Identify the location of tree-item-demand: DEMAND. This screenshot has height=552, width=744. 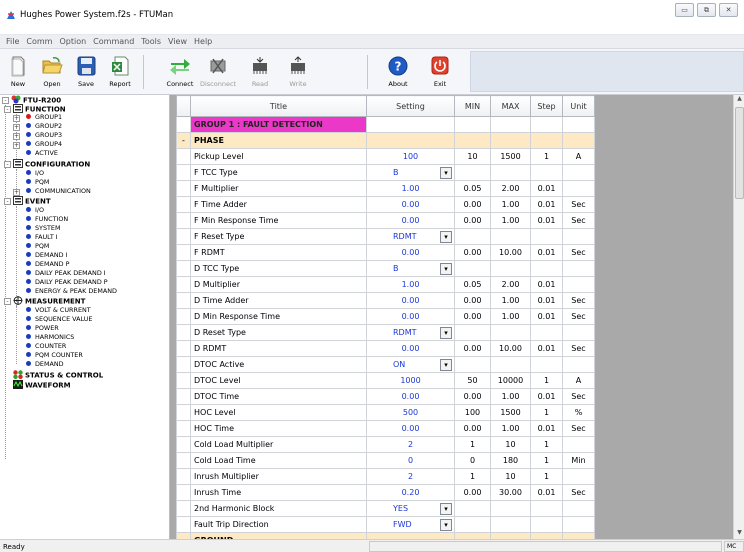
(45, 364).